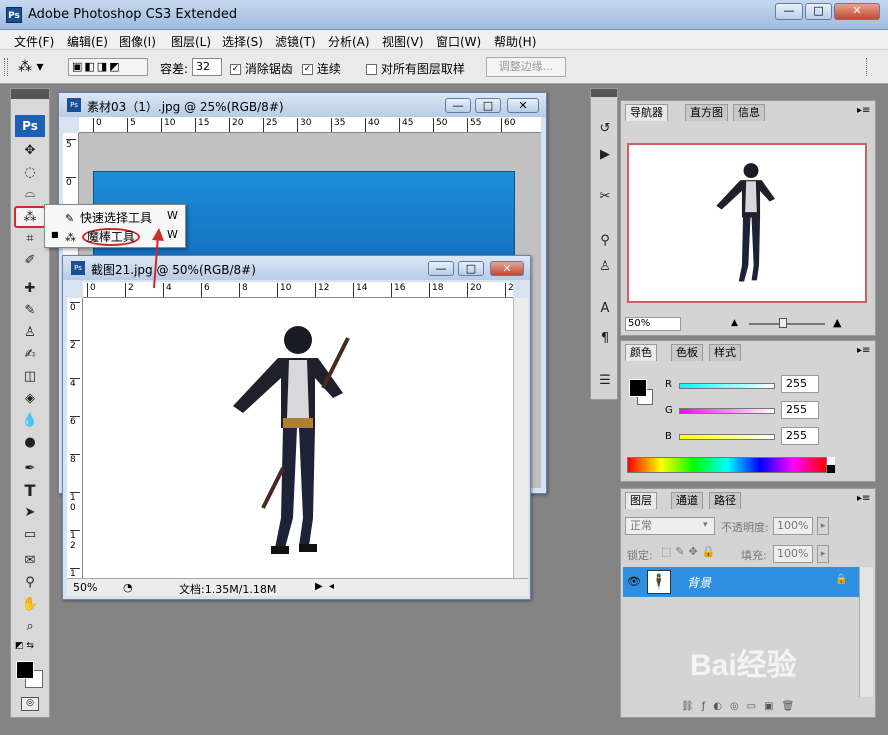 Image resolution: width=888 pixels, height=735 pixels. What do you see at coordinates (30, 94) in the screenshot?
I see `toolbox-header` at bounding box center [30, 94].